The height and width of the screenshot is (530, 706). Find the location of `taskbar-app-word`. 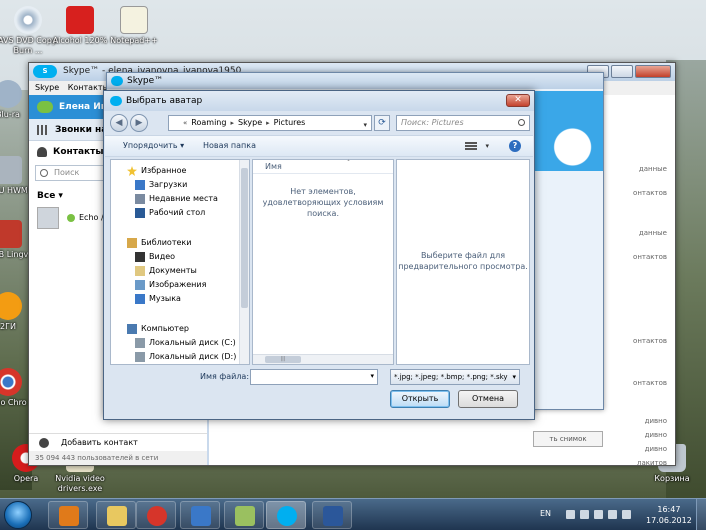

taskbar-app-word is located at coordinates (332, 515).